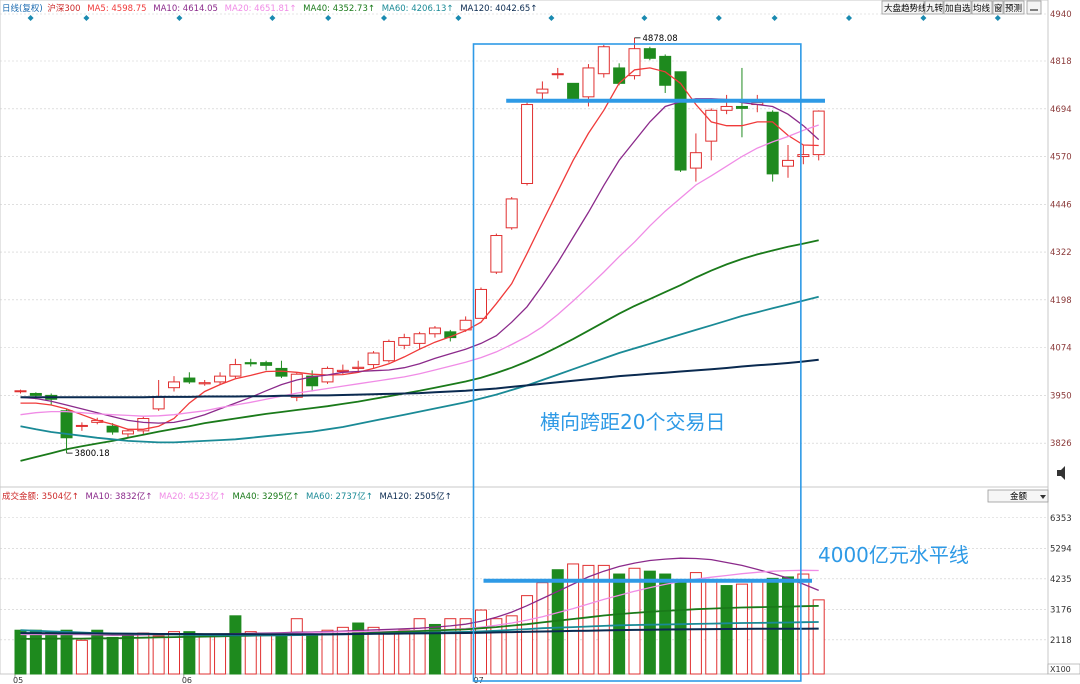  I want to click on price-tick-label: 4940, so click(1061, 15).